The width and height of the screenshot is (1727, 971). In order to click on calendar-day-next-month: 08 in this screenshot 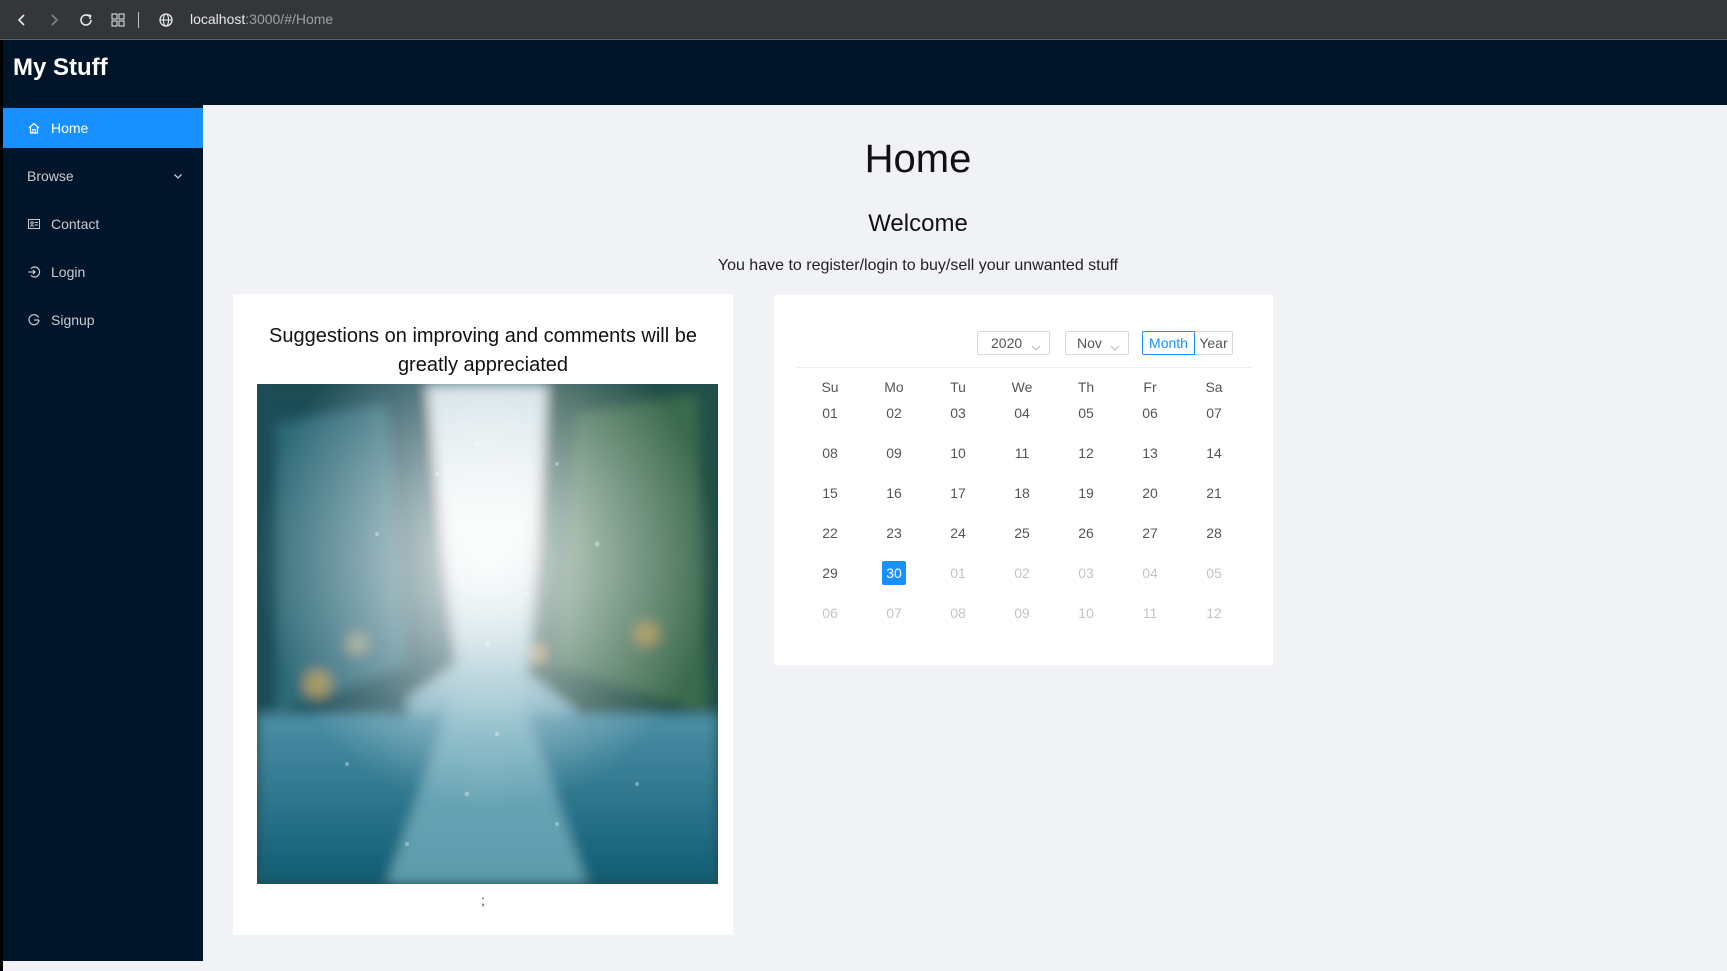, I will do `click(958, 613)`.